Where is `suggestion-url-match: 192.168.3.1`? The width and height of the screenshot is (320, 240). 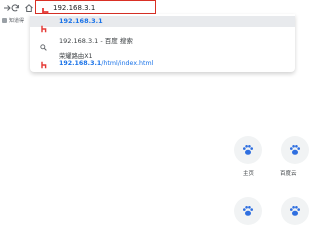 suggestion-url-match: 192.168.3.1 is located at coordinates (80, 63).